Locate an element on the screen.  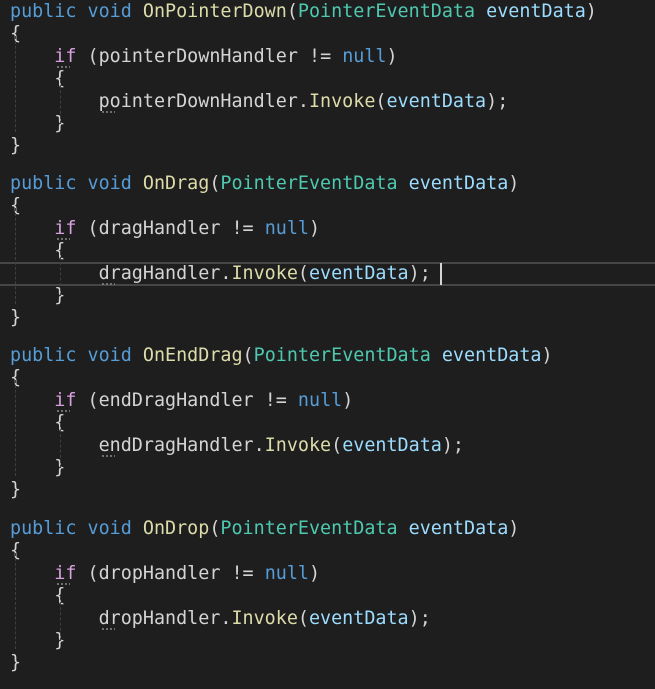
invoke-line: dragHandler.Invoke(eventData); is located at coordinates (220, 274).